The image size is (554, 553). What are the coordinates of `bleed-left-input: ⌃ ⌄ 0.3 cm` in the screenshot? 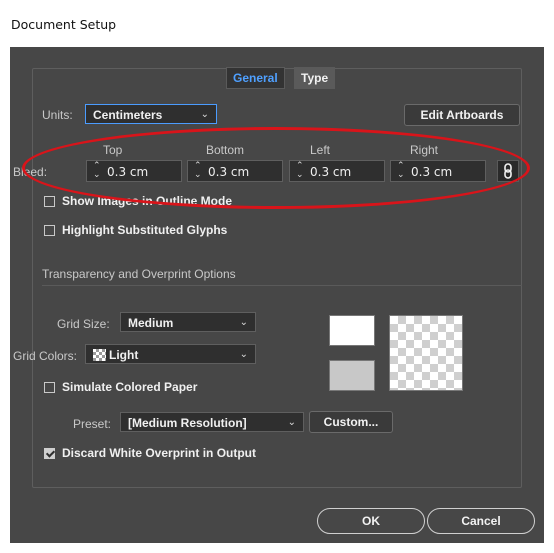 It's located at (337, 171).